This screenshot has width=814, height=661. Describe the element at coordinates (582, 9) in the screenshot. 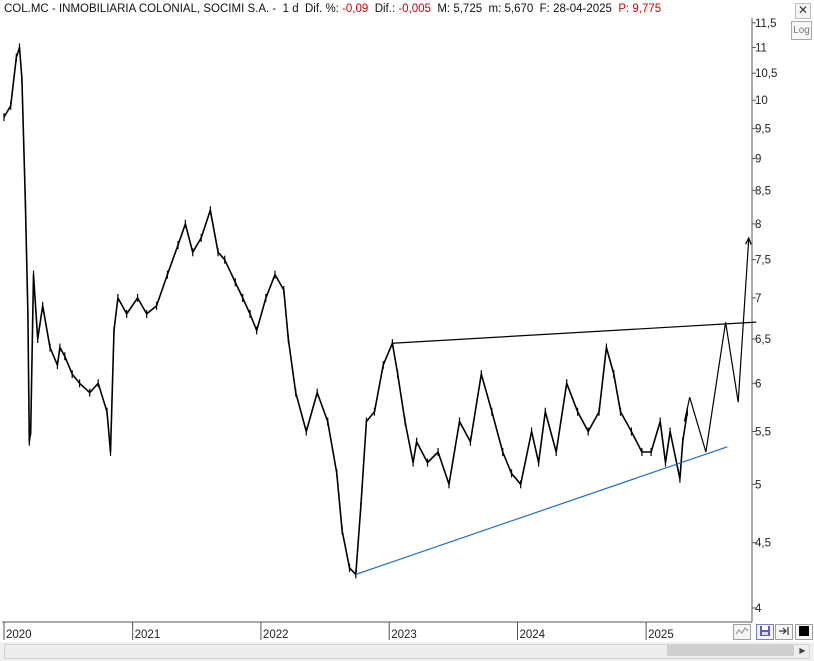

I see `date-value: 28-04-2025` at that location.